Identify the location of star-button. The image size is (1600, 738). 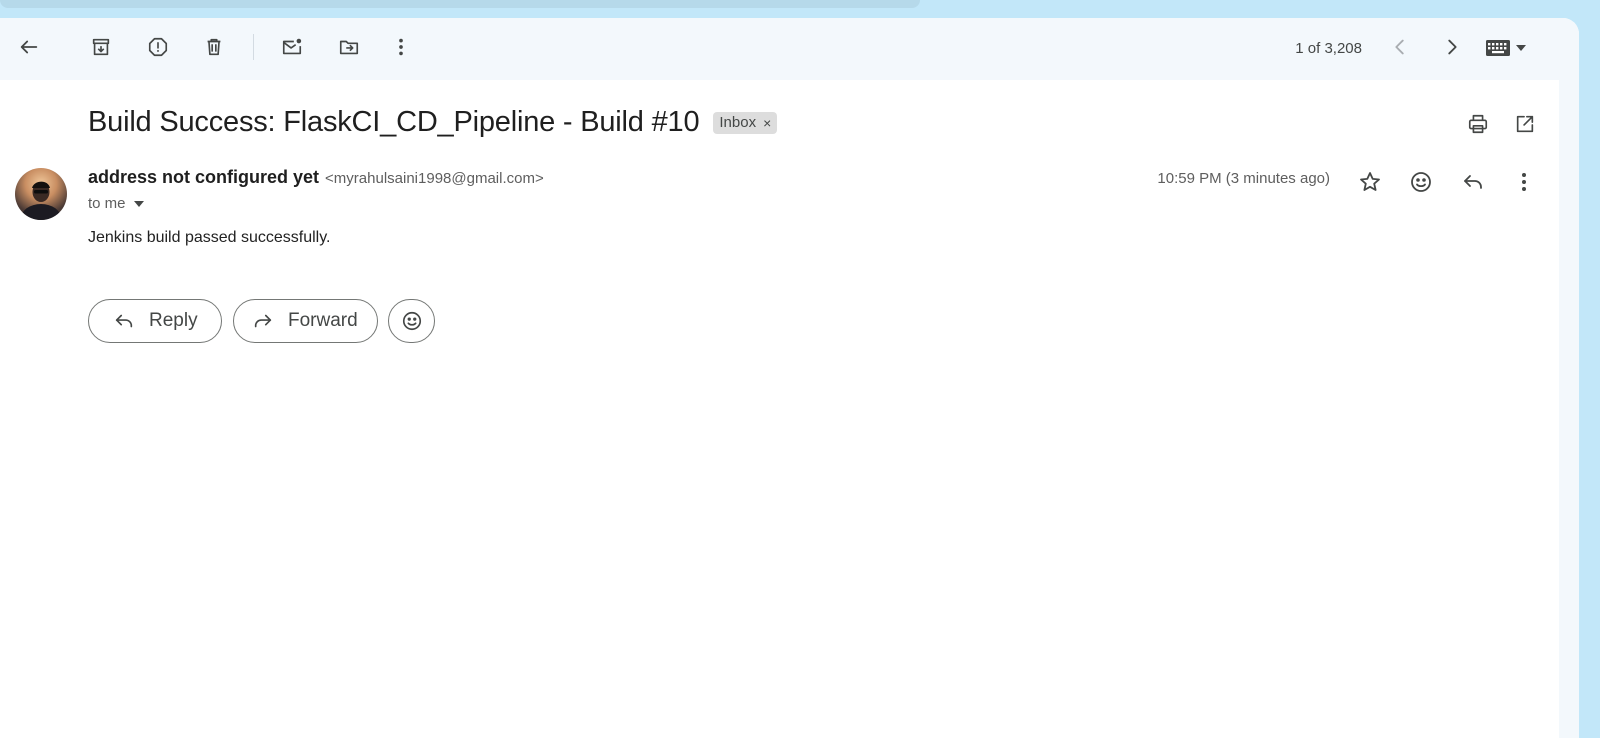
(1370, 182).